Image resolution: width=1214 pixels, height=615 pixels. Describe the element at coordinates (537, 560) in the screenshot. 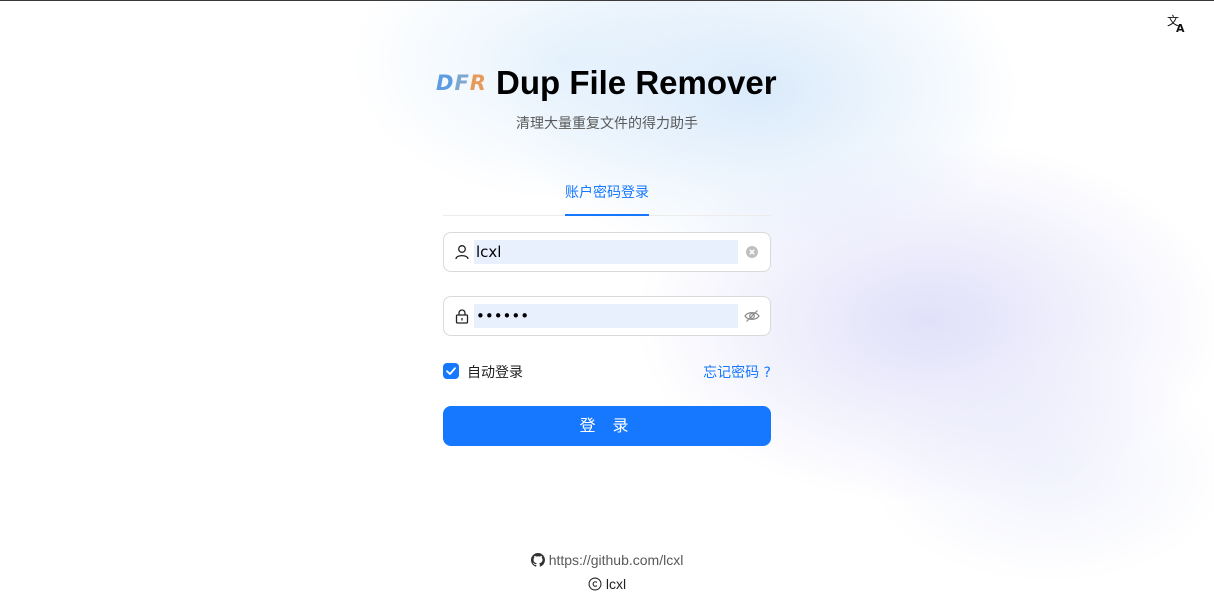

I see `github-icon` at that location.